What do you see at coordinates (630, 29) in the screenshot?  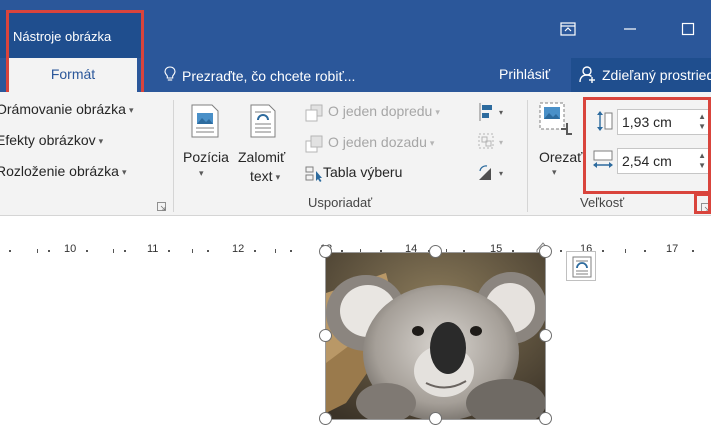 I see `minimize-icon` at bounding box center [630, 29].